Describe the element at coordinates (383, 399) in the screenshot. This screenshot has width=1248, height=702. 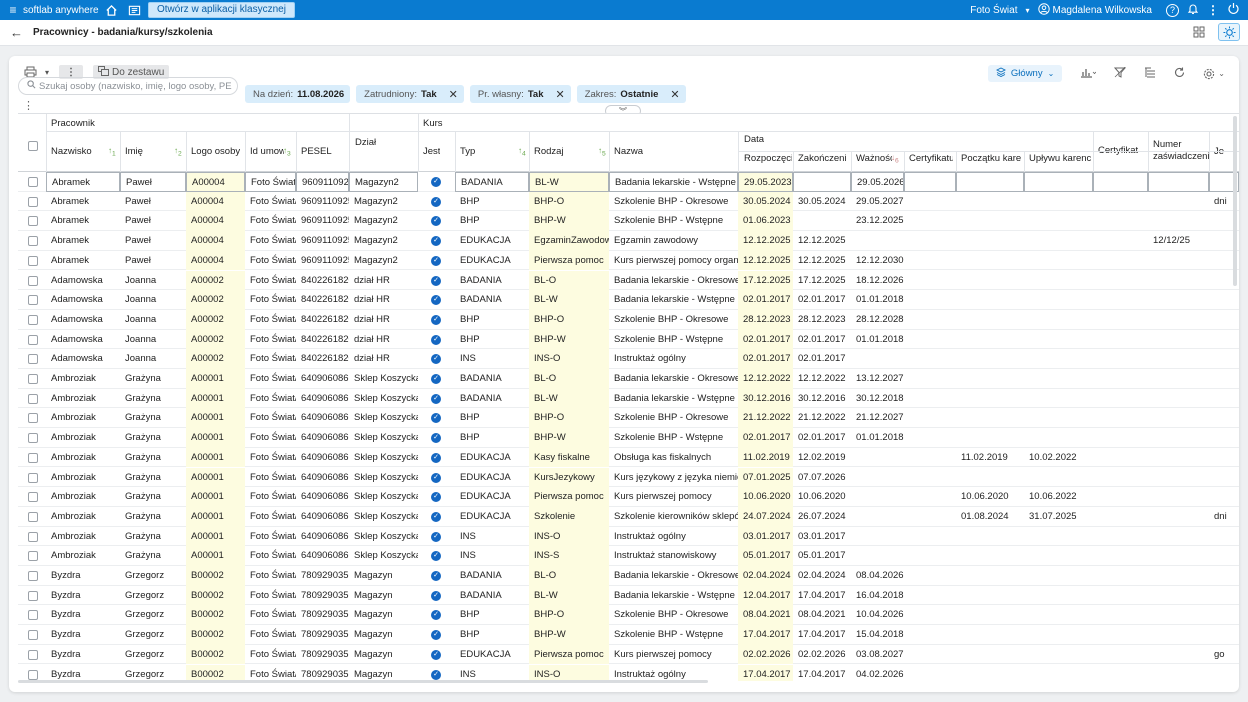
I see `cell-dzial: Sklep Koszycka` at that location.